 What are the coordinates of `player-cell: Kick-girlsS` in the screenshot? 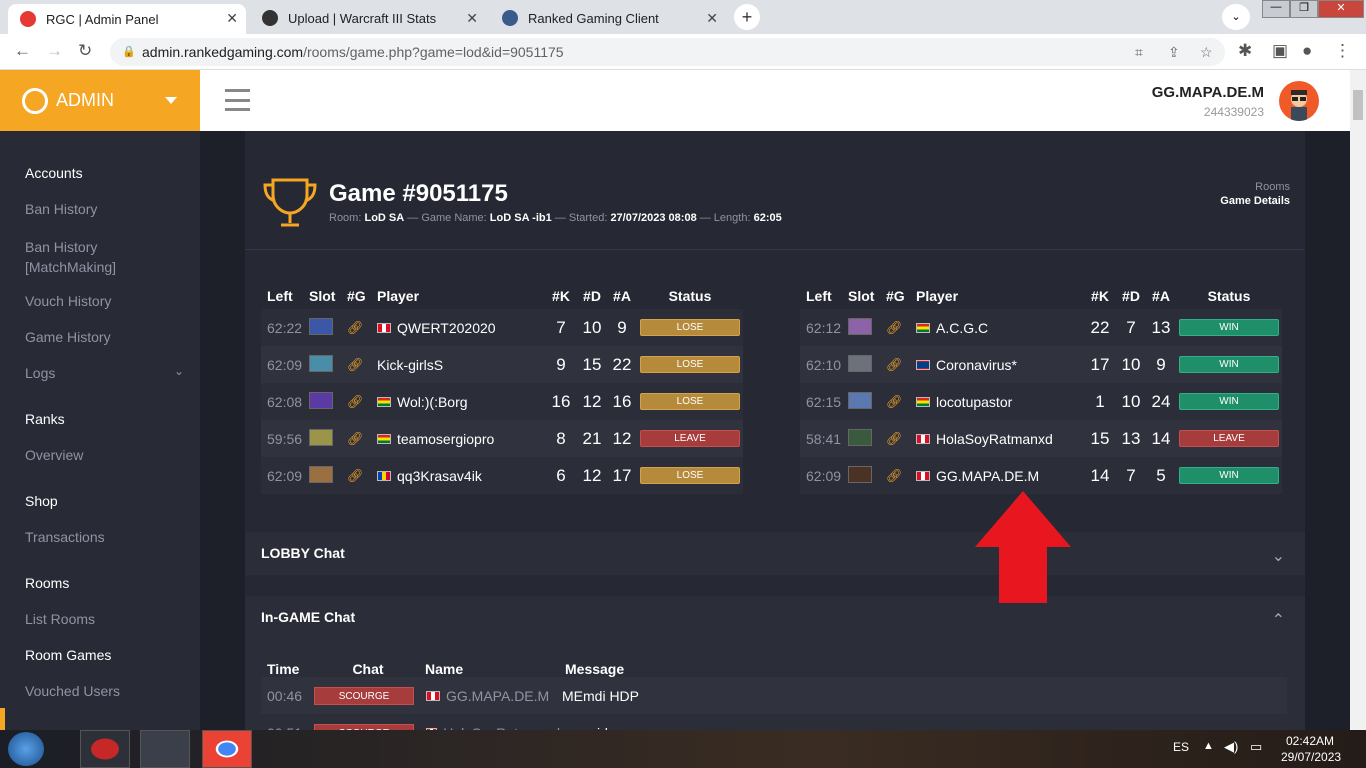 It's located at (461, 365).